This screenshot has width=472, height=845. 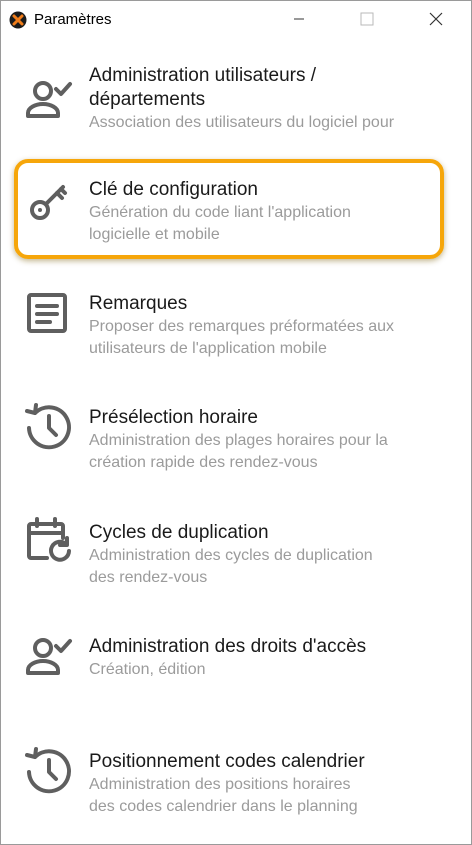 I want to click on maximize-button, so click(x=367, y=19).